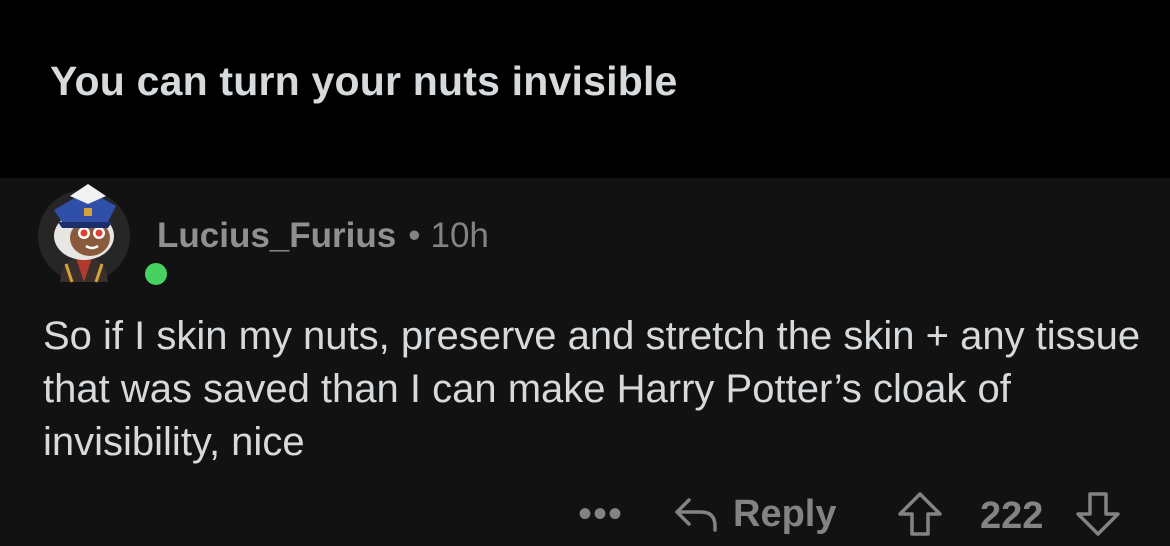 The width and height of the screenshot is (1170, 546). I want to click on downvote-arrow-icon, so click(1098, 514).